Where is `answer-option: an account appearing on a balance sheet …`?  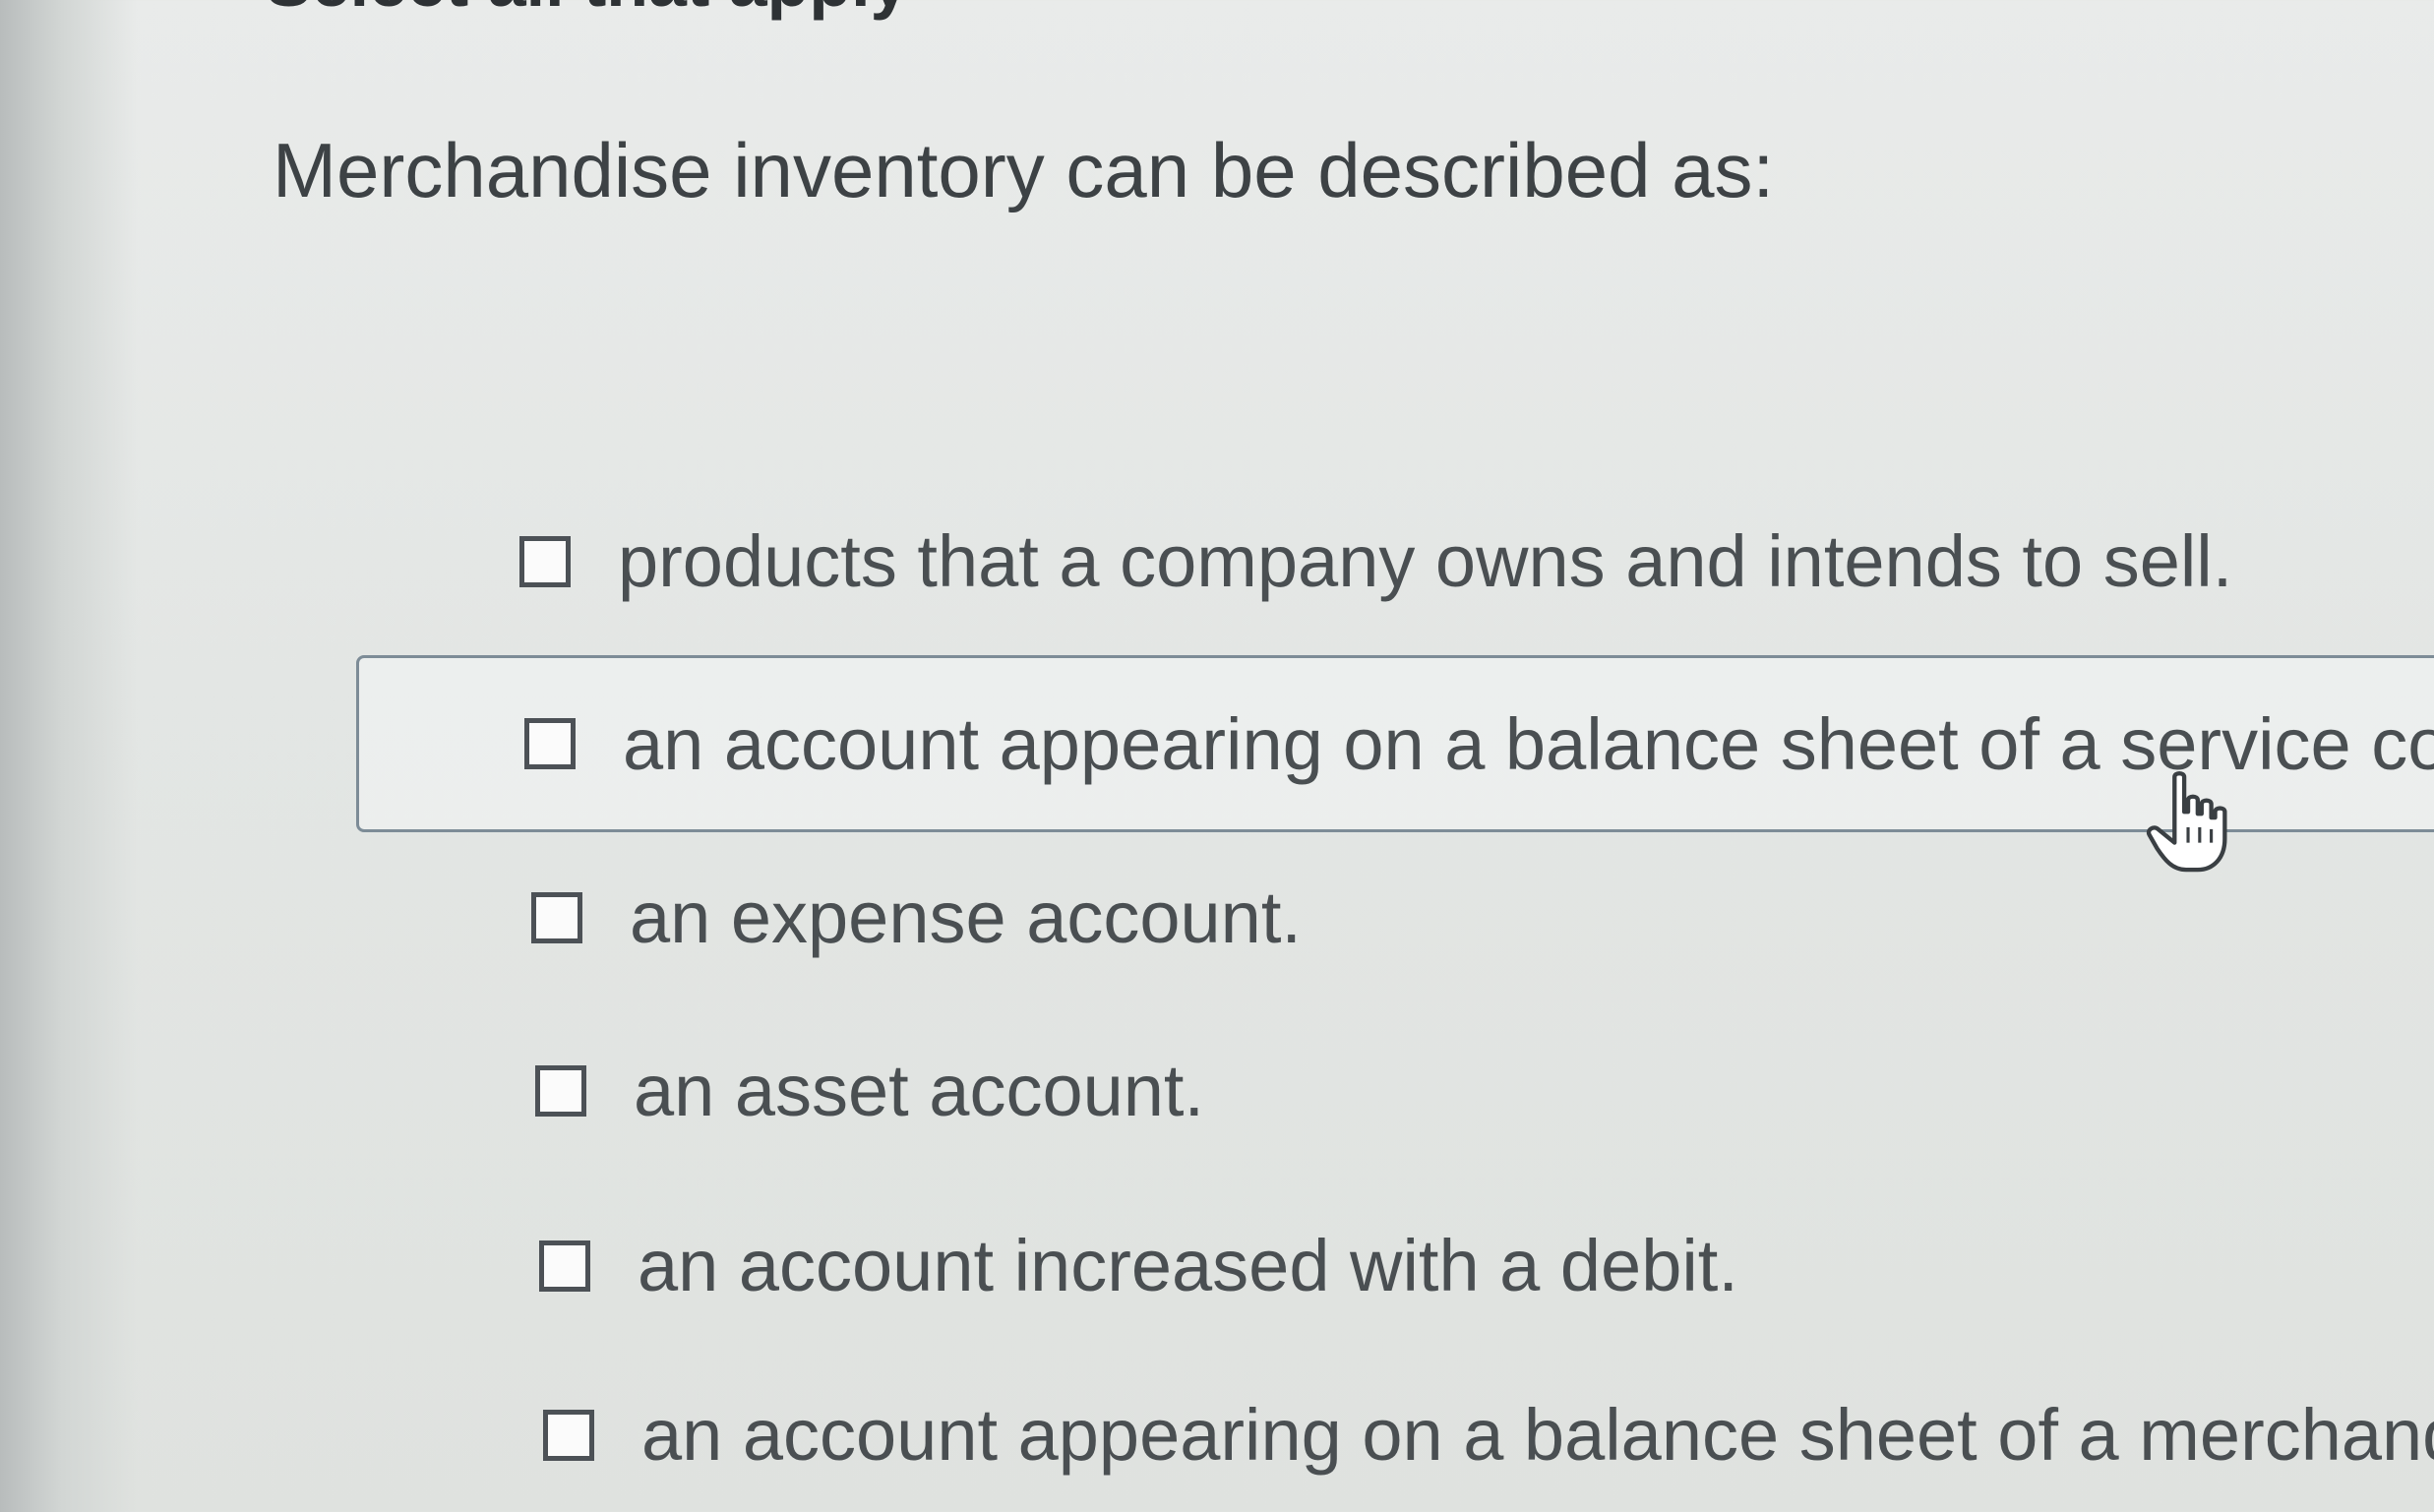 answer-option: an account appearing on a balance sheet … is located at coordinates (1488, 1435).